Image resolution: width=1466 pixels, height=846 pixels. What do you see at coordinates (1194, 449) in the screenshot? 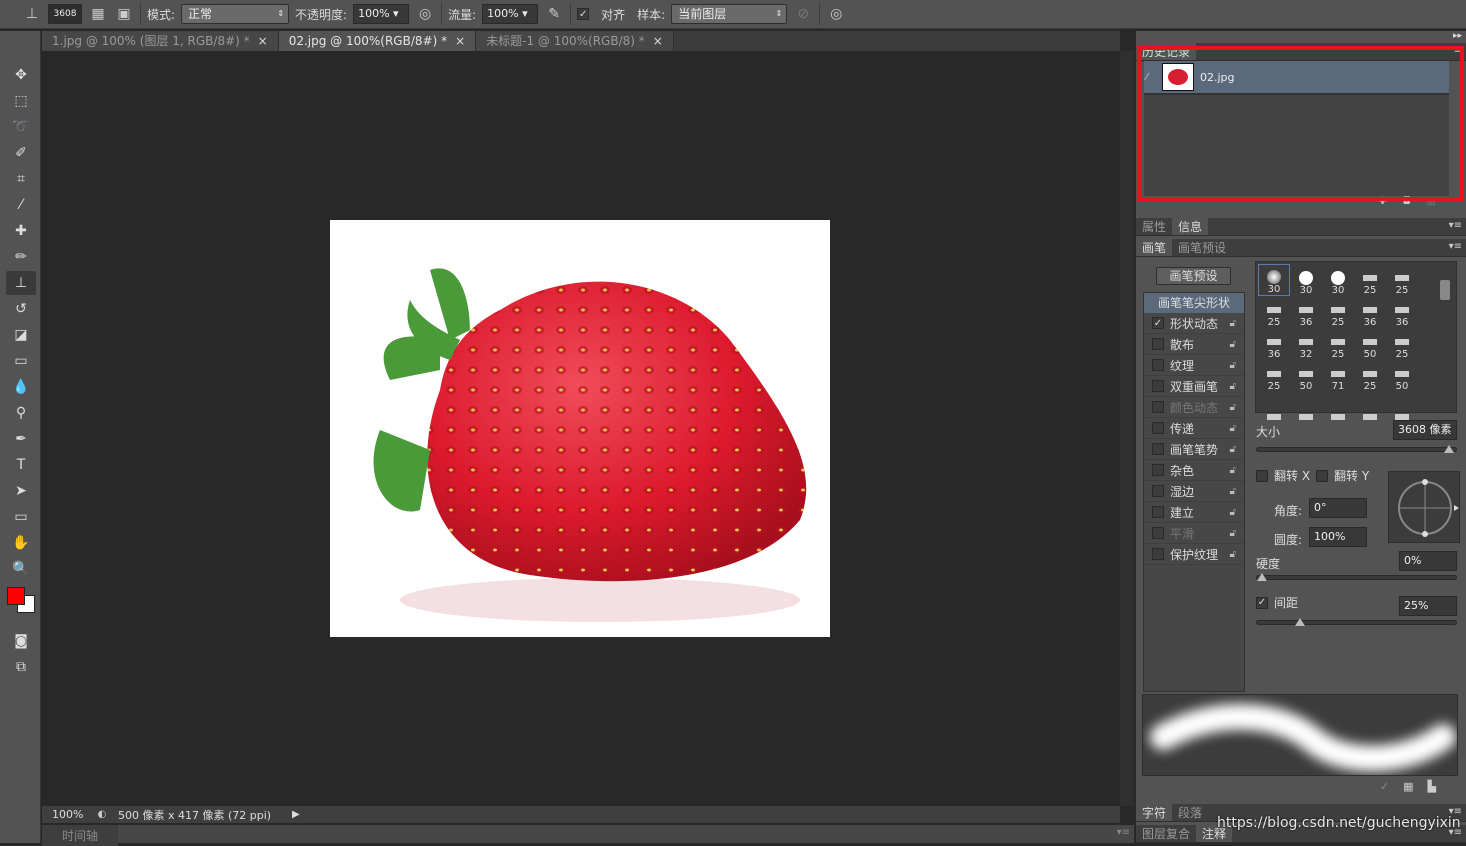
I see `brush-option-item: 画笔笔势 🔓︎` at bounding box center [1194, 449].